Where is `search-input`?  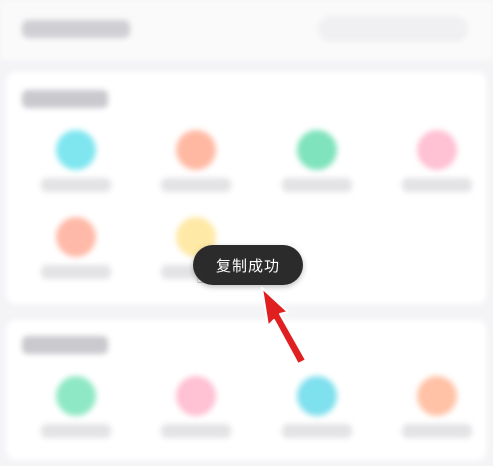 search-input is located at coordinates (393, 29).